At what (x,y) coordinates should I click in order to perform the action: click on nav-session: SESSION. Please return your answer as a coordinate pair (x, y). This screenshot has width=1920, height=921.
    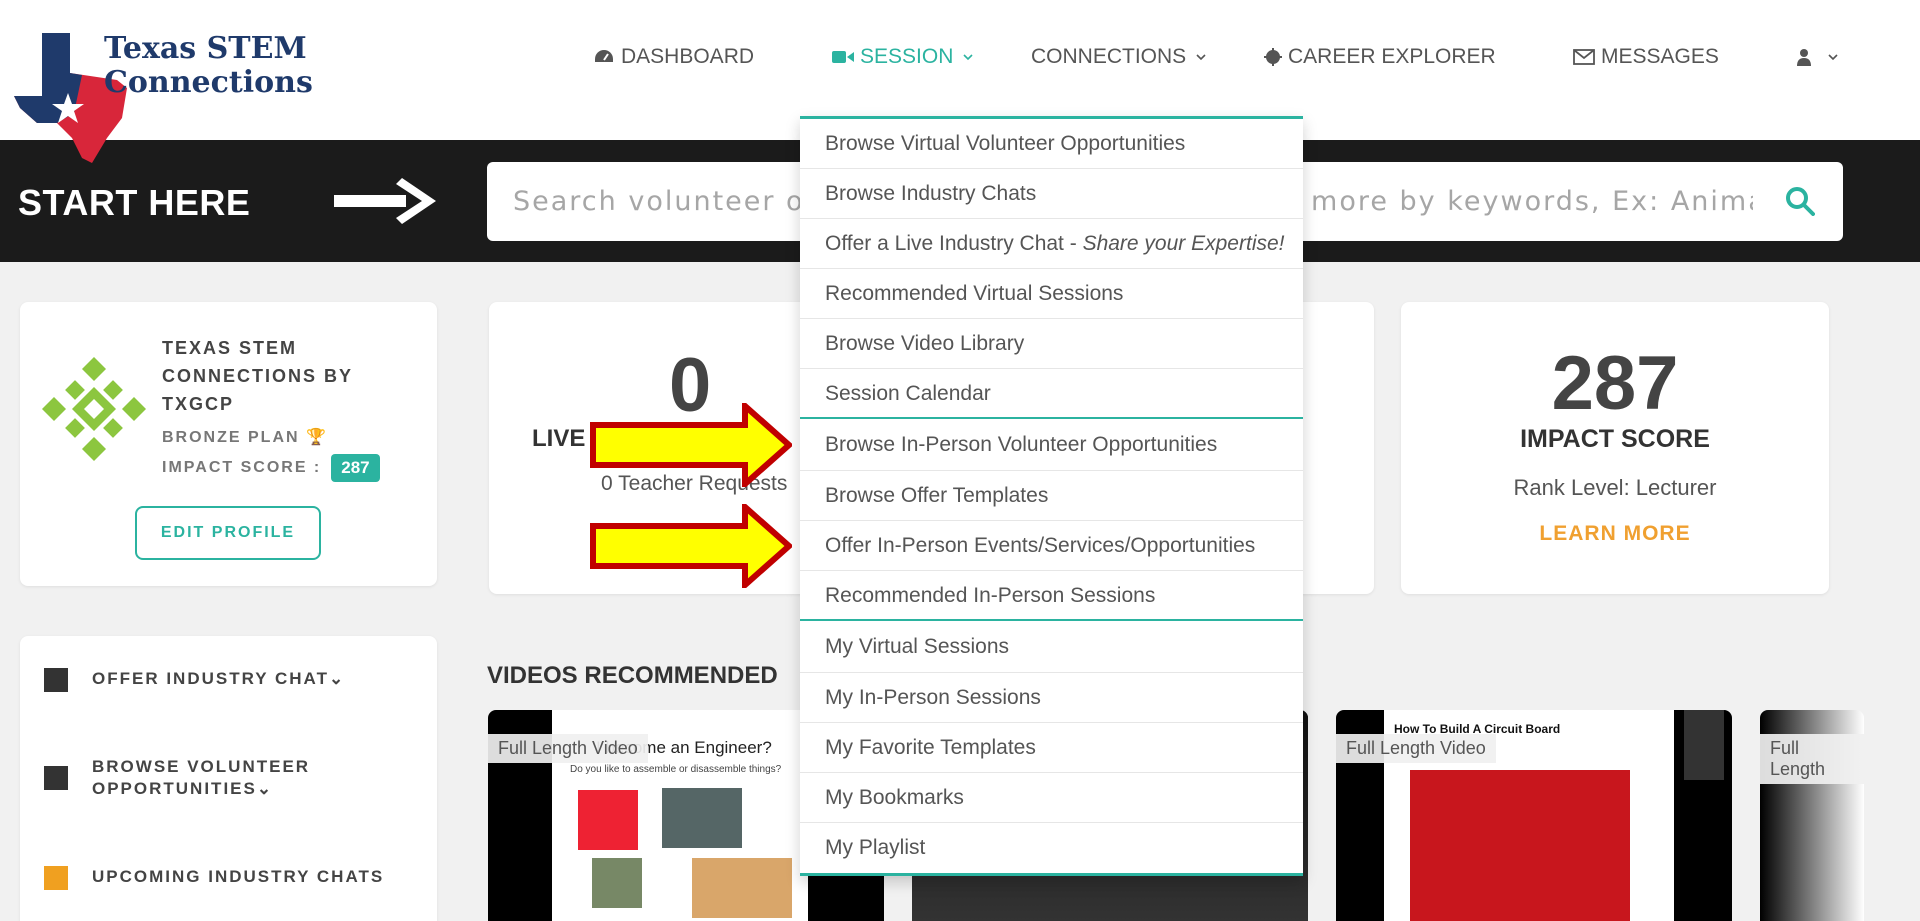
    Looking at the image, I should click on (902, 57).